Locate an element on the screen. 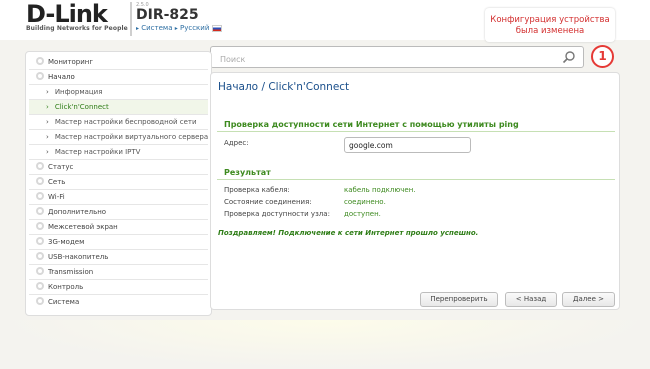  search-input is located at coordinates (376, 59).